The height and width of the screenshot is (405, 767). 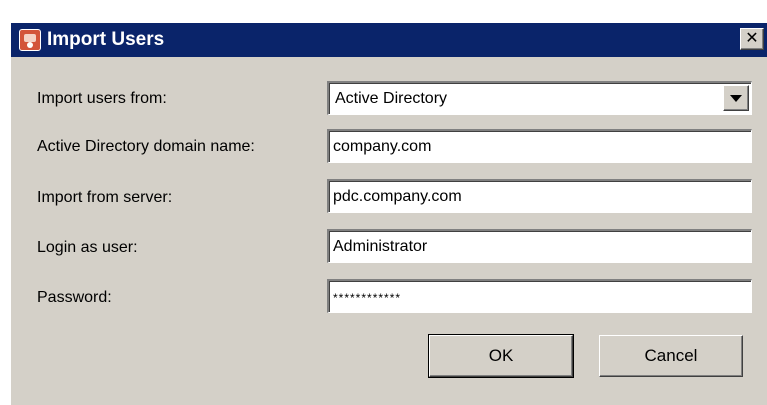 What do you see at coordinates (105, 197) in the screenshot?
I see `server-label: Import from server:` at bounding box center [105, 197].